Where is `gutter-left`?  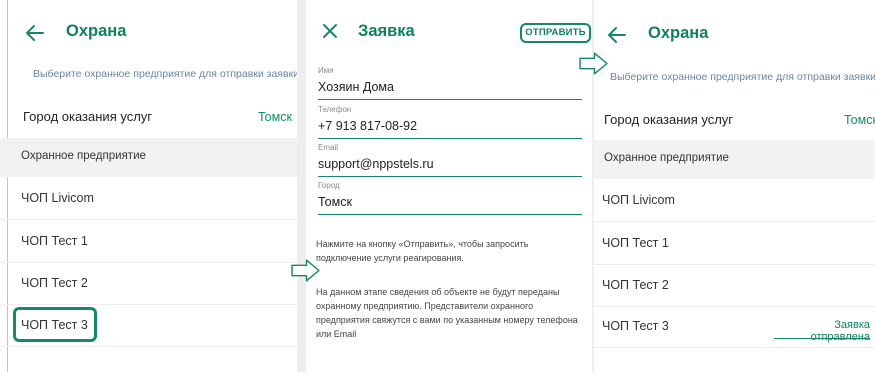
gutter-left is located at coordinates (301, 186).